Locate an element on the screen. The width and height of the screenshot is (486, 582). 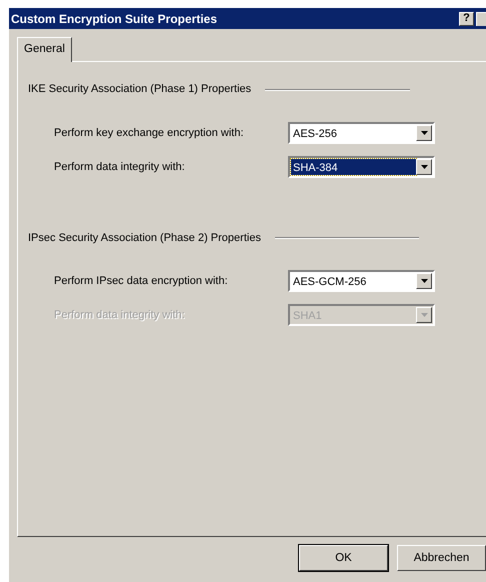
cancel-button: Abbrechen is located at coordinates (441, 558).